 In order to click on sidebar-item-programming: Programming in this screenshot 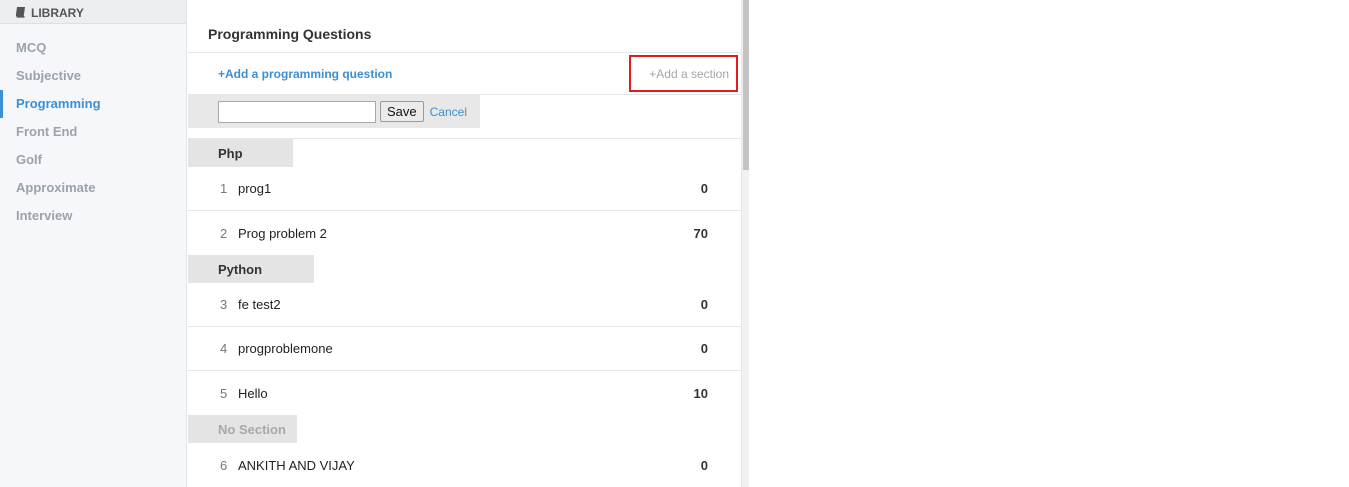, I will do `click(93, 104)`.